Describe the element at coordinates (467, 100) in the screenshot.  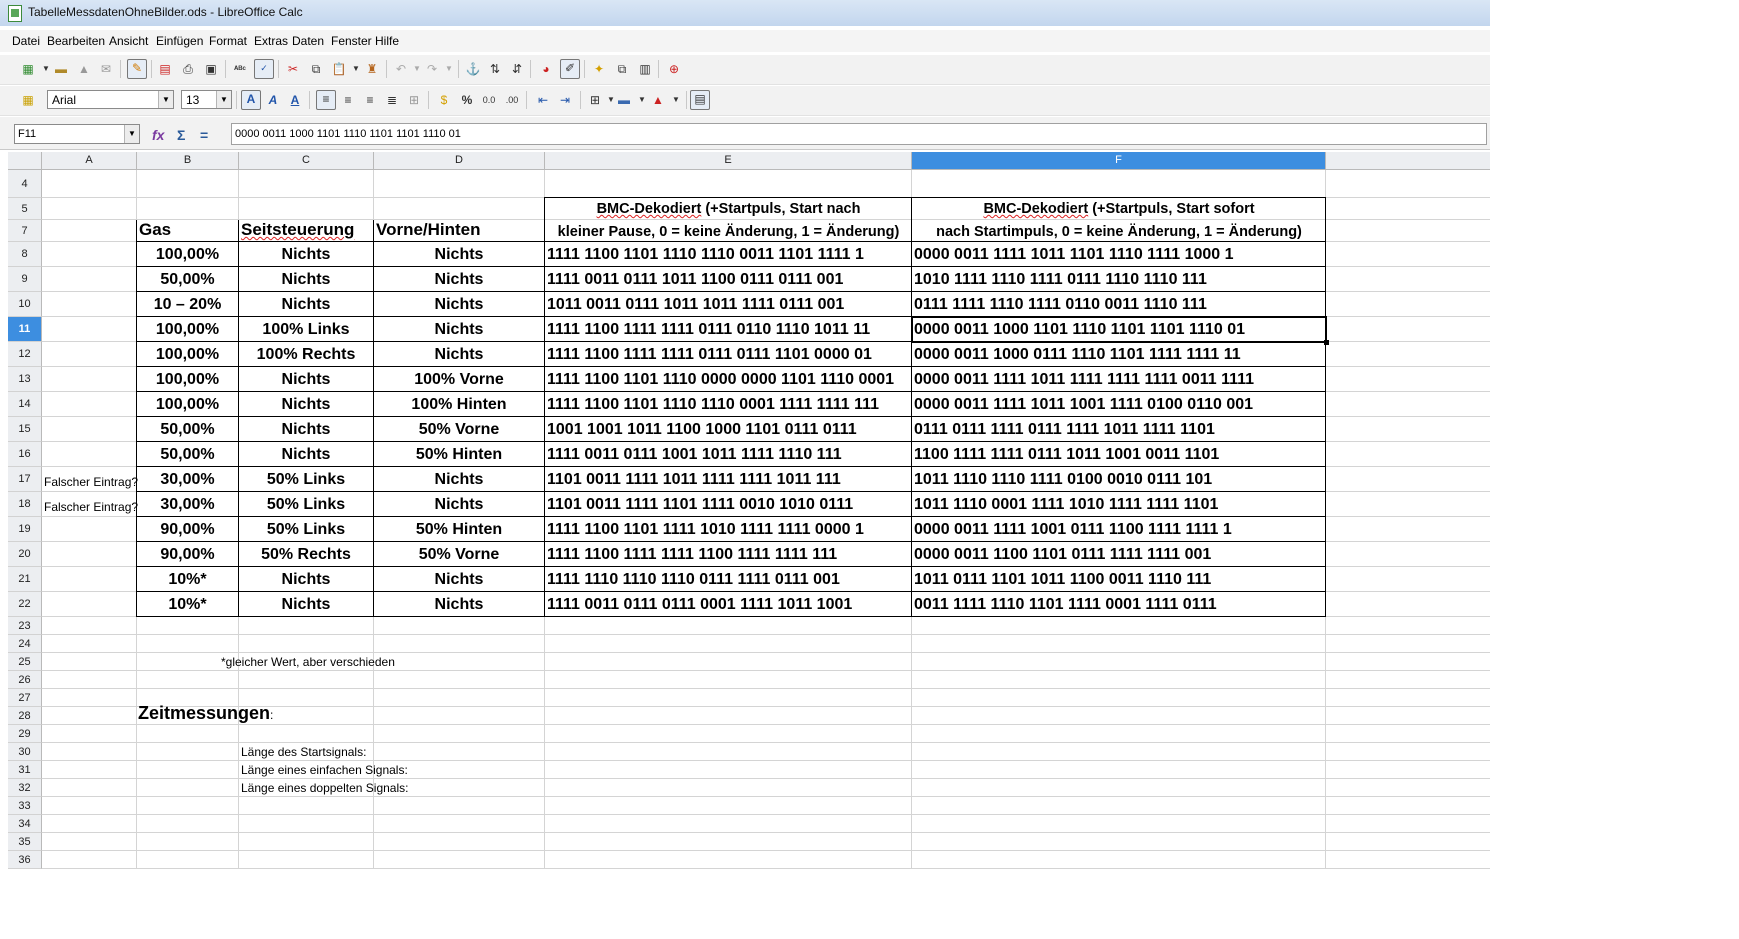
I see `percent-format-icon: %` at that location.